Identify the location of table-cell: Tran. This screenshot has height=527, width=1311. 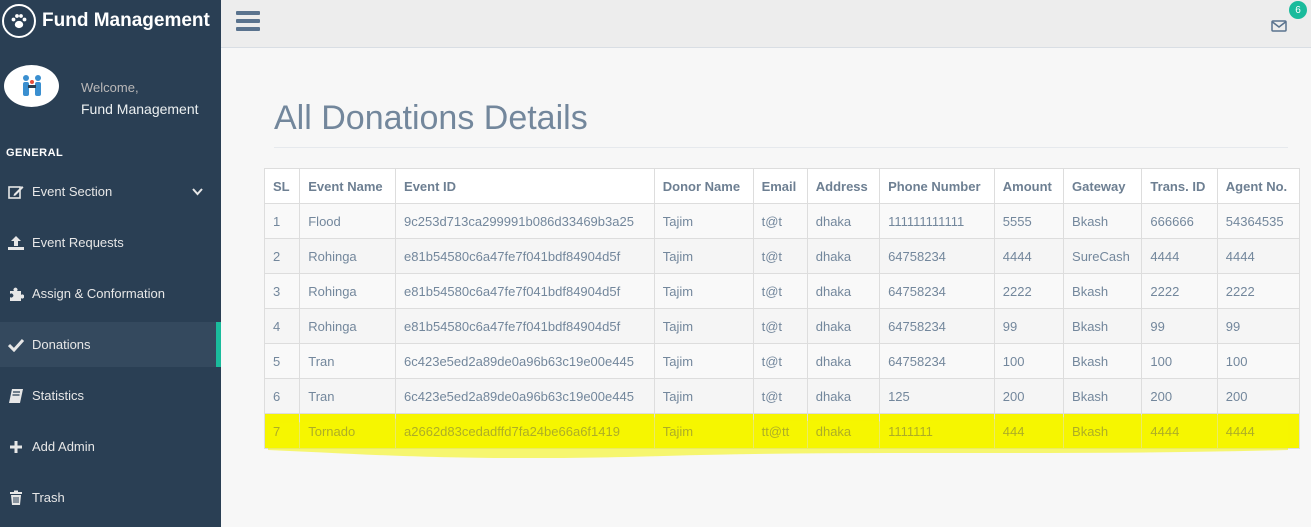
(348, 361).